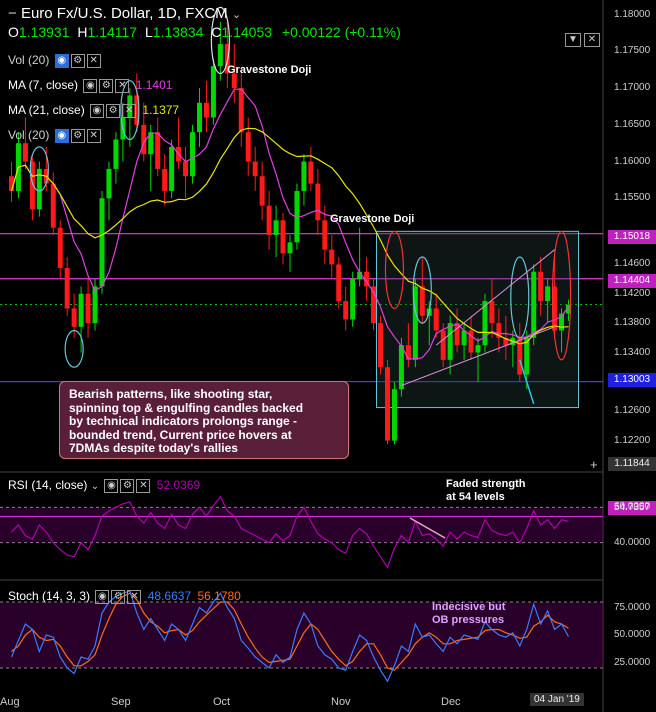 This screenshot has height=712, width=656. What do you see at coordinates (372, 219) in the screenshot?
I see `annotation-doji2: Gravestone Doji` at bounding box center [372, 219].